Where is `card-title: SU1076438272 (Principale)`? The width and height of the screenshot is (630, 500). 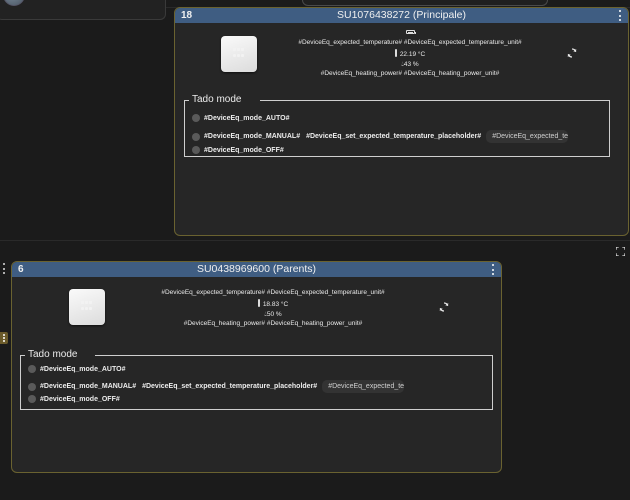
card-title: SU1076438272 (Principale) is located at coordinates (401, 15).